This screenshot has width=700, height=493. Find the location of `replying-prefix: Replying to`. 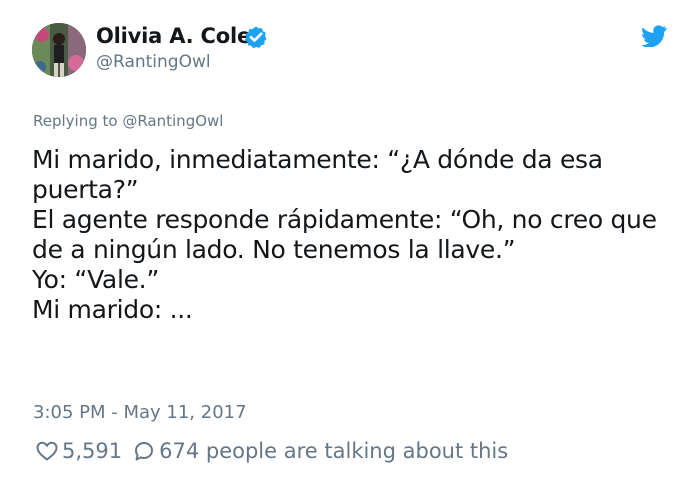

replying-prefix: Replying to is located at coordinates (78, 121).